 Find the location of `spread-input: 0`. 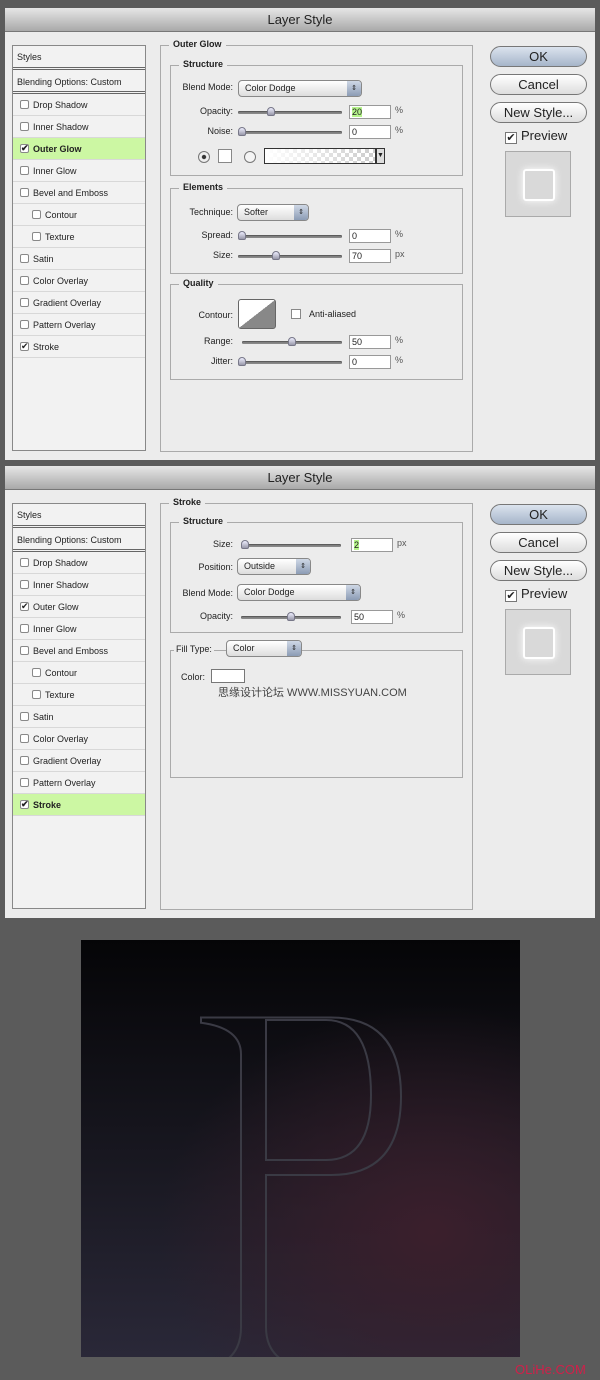

spread-input: 0 is located at coordinates (370, 236).